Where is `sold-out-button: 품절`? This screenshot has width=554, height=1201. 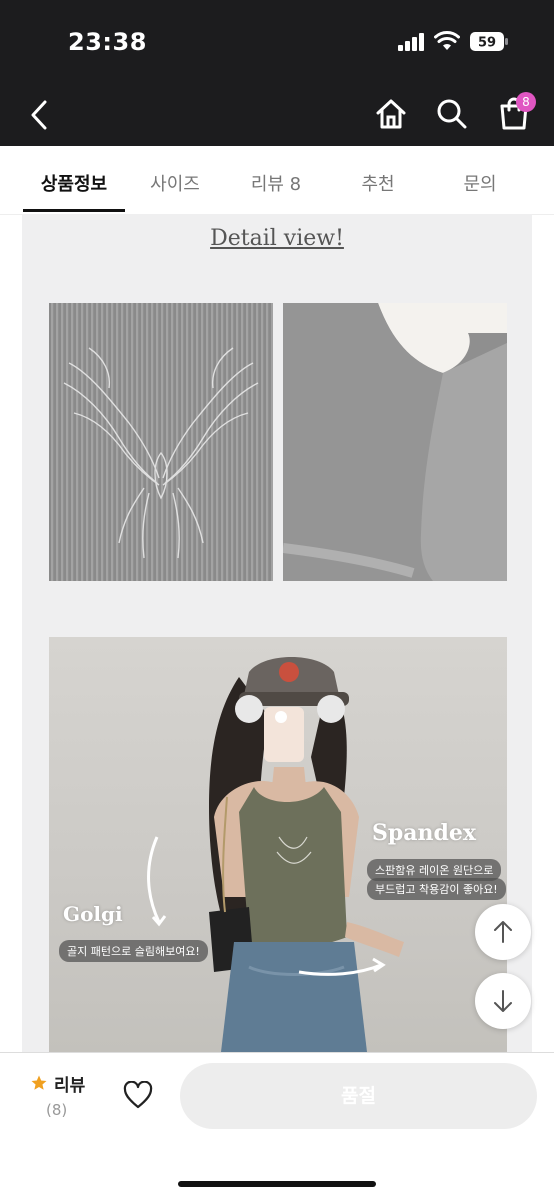
sold-out-button: 품절 is located at coordinates (358, 1096).